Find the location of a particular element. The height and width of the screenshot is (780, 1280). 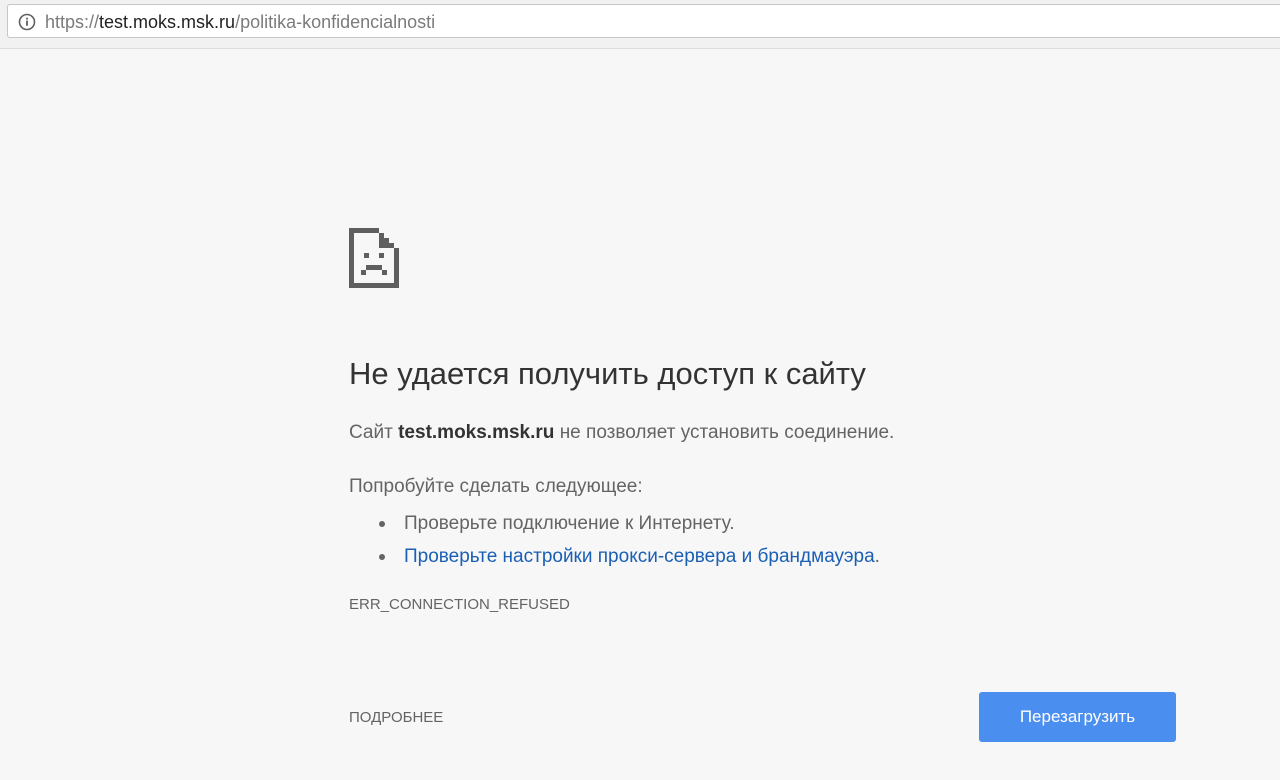

url-host: test.moks.msk.ru is located at coordinates (167, 22).